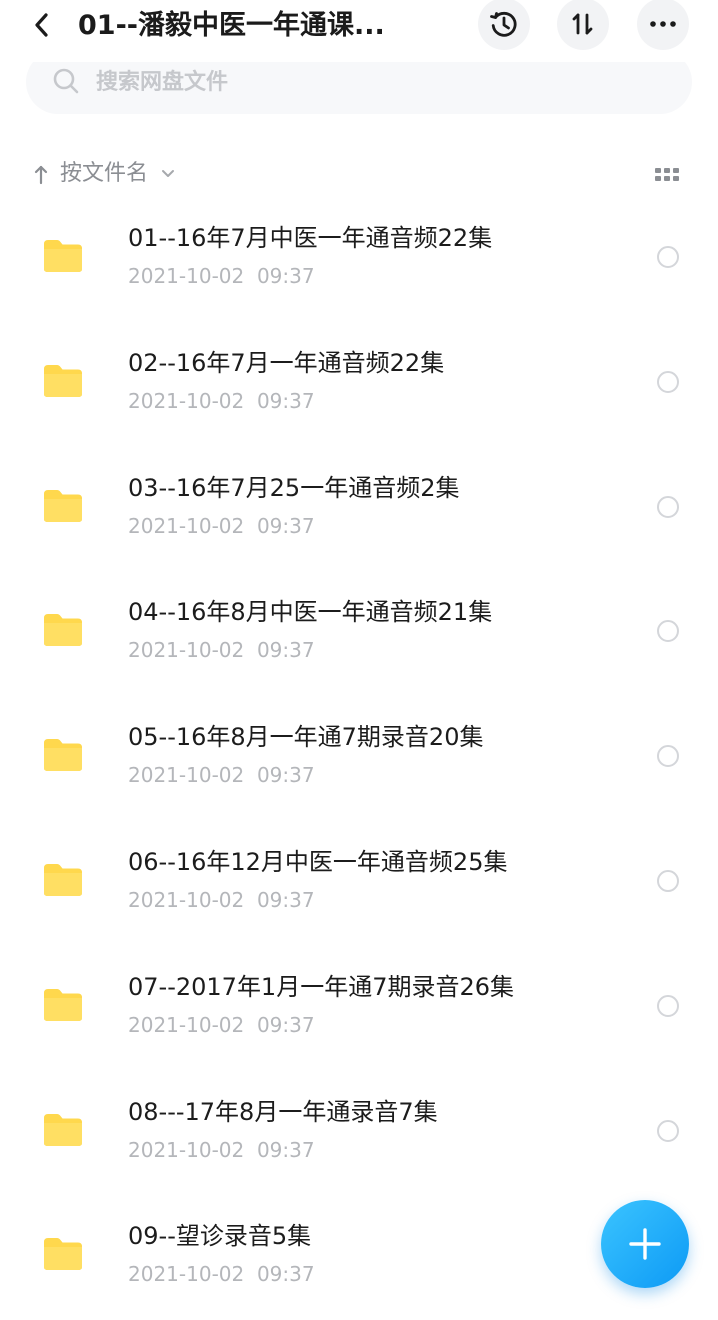 The width and height of the screenshot is (718, 1320). I want to click on search-input, so click(376, 83).